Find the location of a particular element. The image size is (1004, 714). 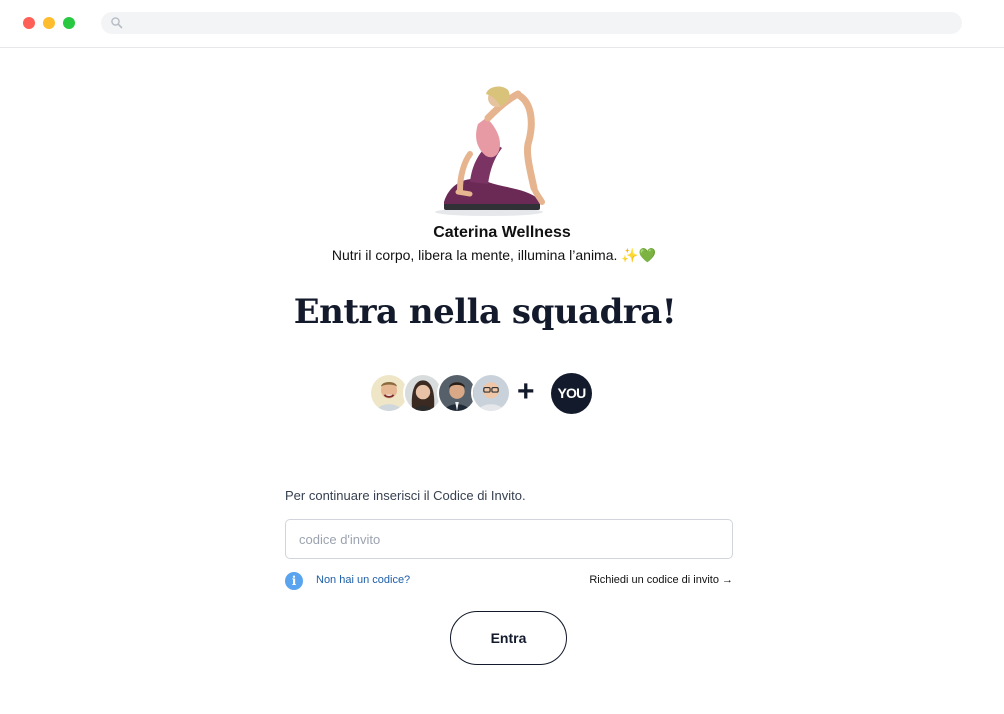

invite-code-input is located at coordinates (509, 539).